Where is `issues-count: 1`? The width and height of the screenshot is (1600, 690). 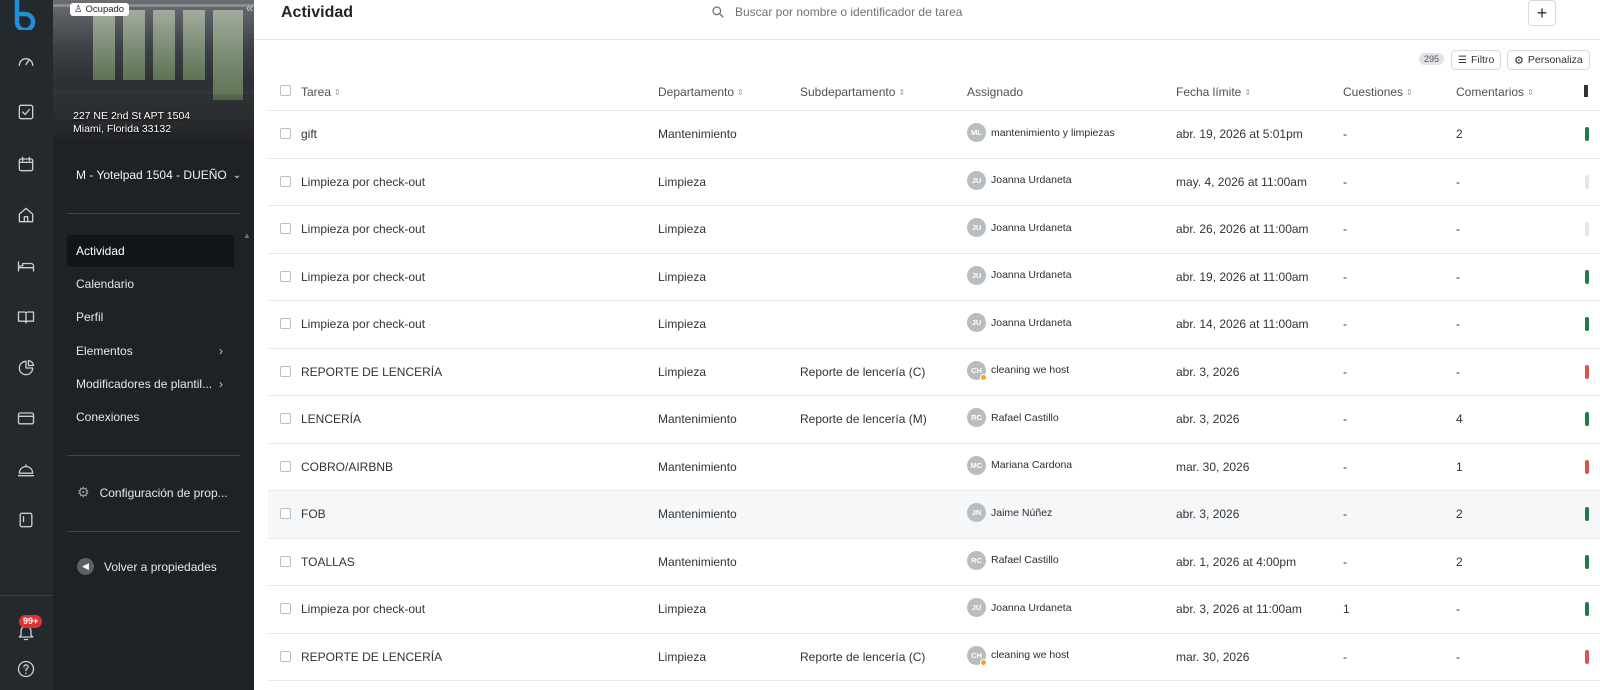 issues-count: 1 is located at coordinates (1346, 609).